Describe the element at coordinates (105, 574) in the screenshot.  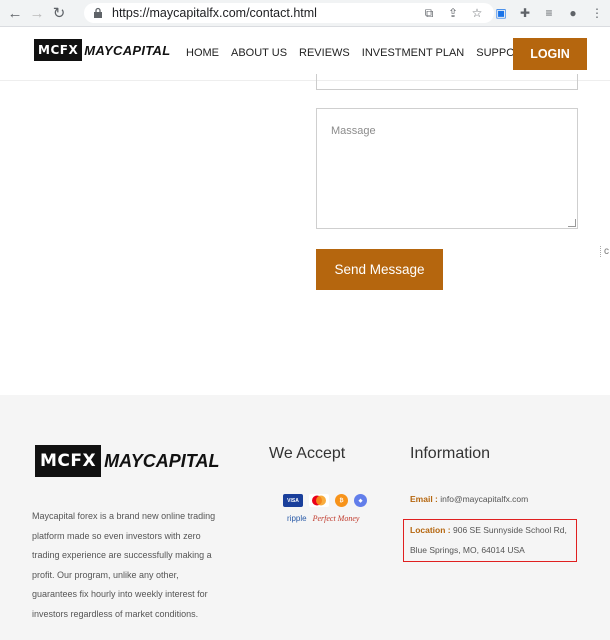
I see `about-line: profit. Our program, unlike any other,` at that location.